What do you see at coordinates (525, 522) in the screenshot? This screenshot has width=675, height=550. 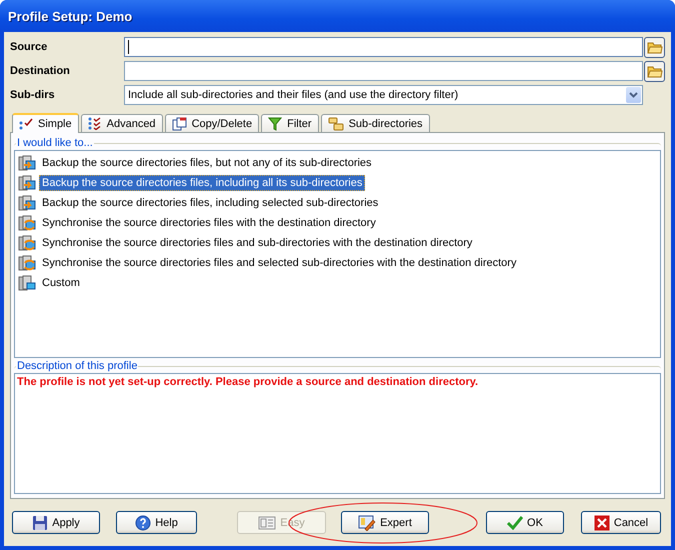 I see `dialog-button: OK` at bounding box center [525, 522].